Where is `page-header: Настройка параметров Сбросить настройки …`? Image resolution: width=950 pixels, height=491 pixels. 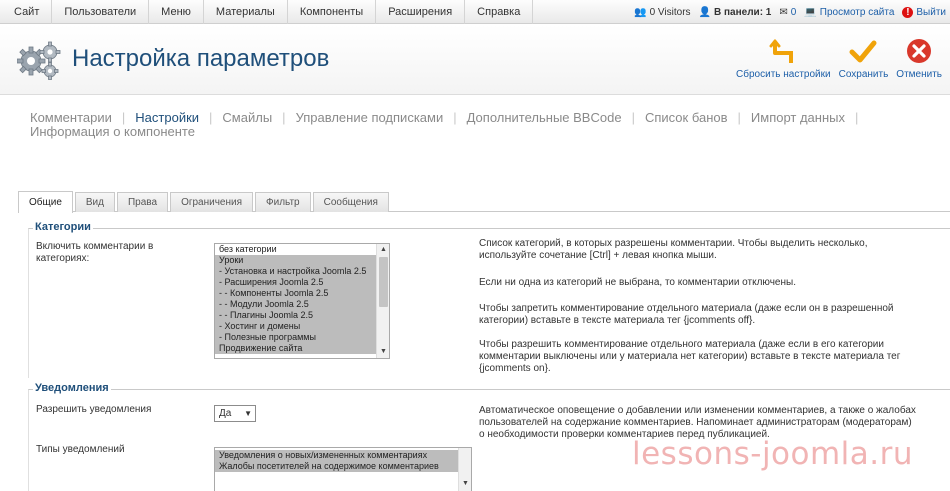 page-header: Настройка параметров Сбросить настройки … is located at coordinates (475, 60).